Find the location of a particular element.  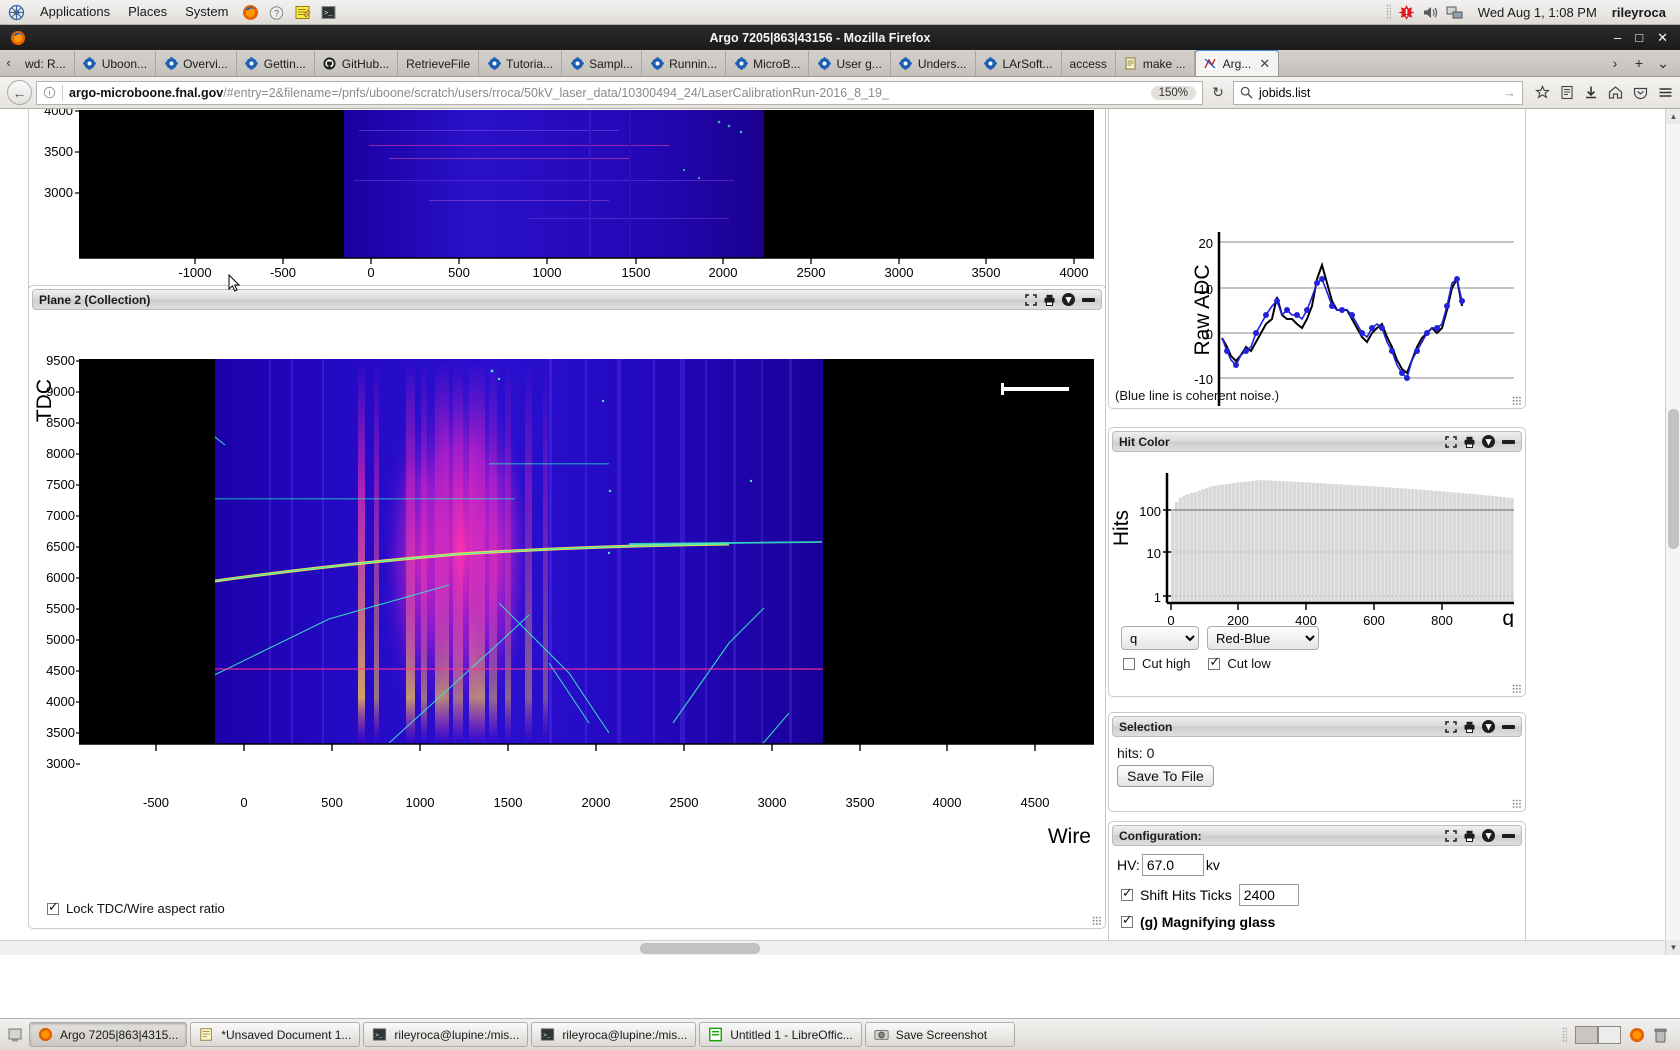

workspace-switcher is located at coordinates (1598, 1034).